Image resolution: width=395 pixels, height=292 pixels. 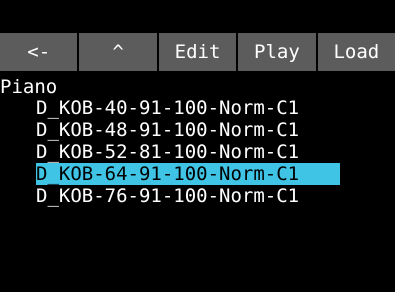 I want to click on file-item-label: D_KOB-40-91-100-Norm-C1, so click(x=168, y=108).